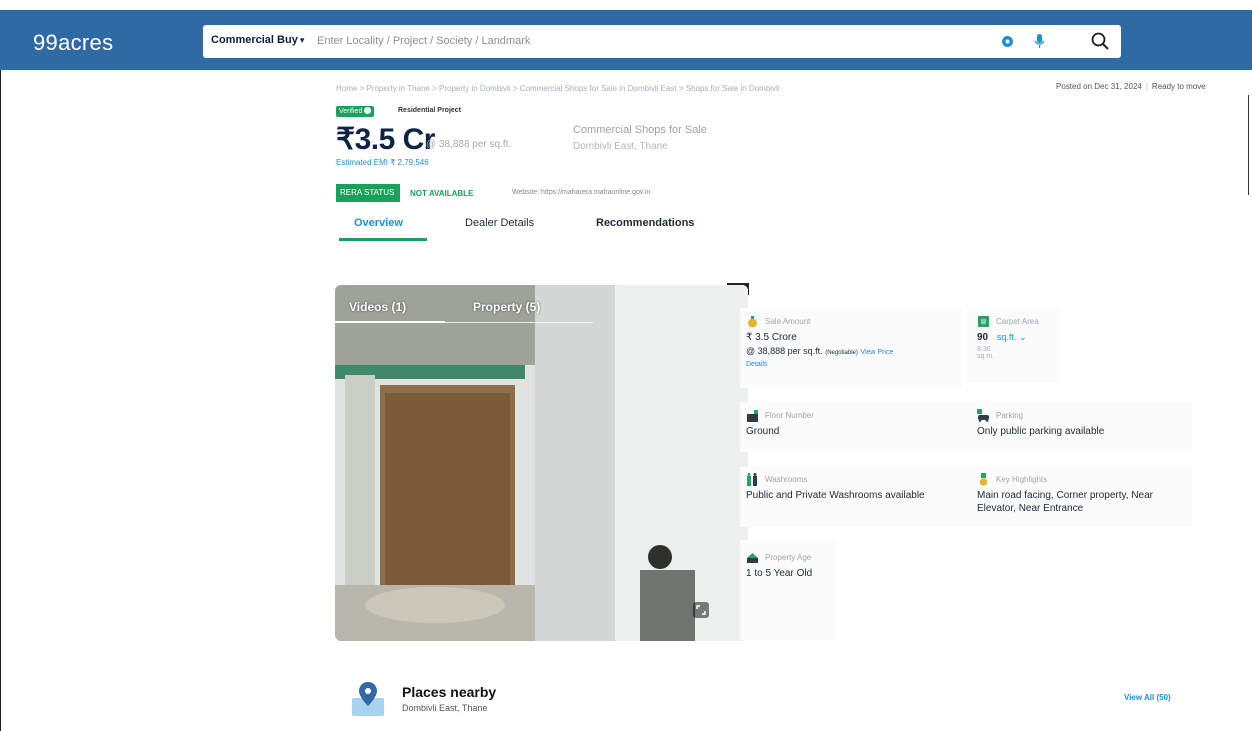  What do you see at coordinates (752, 416) in the screenshot?
I see `floor-icon` at bounding box center [752, 416].